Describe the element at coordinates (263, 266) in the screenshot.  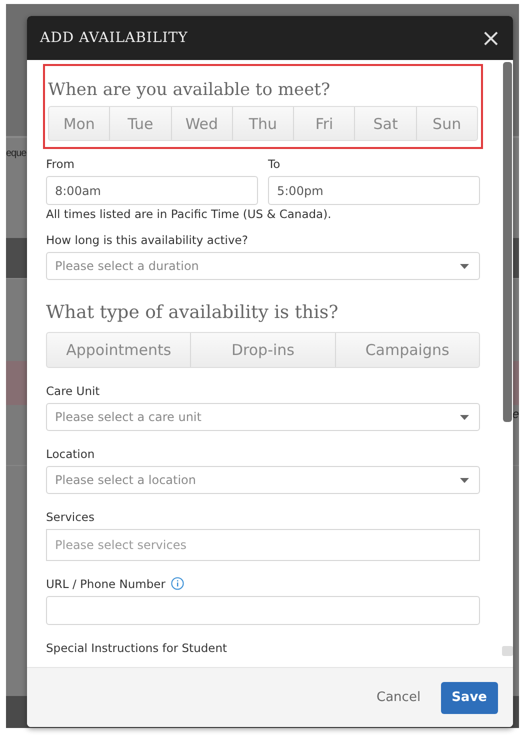
I see `dropdown: Please select a duration` at that location.